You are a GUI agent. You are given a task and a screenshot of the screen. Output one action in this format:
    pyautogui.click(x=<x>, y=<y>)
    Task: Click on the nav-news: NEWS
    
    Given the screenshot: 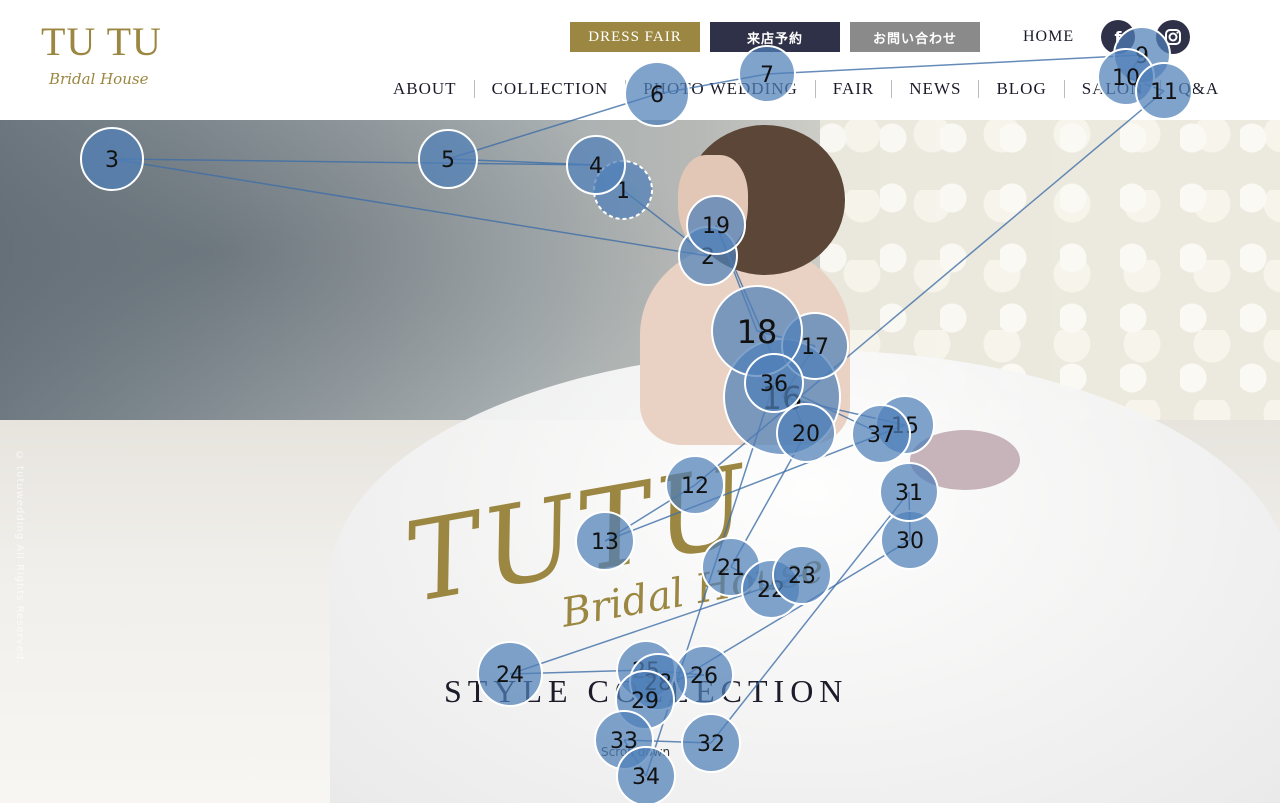 What is the action you would take?
    pyautogui.click(x=934, y=89)
    